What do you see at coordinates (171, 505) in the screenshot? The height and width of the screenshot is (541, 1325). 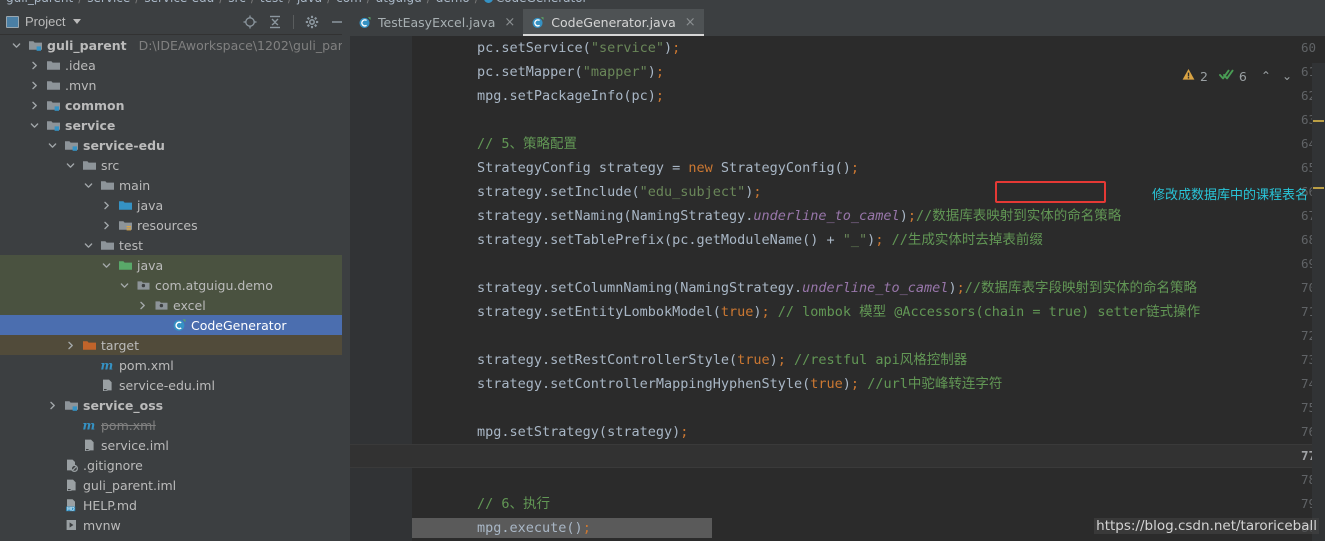 I see `tree-node-help-md: MD HELP.md` at bounding box center [171, 505].